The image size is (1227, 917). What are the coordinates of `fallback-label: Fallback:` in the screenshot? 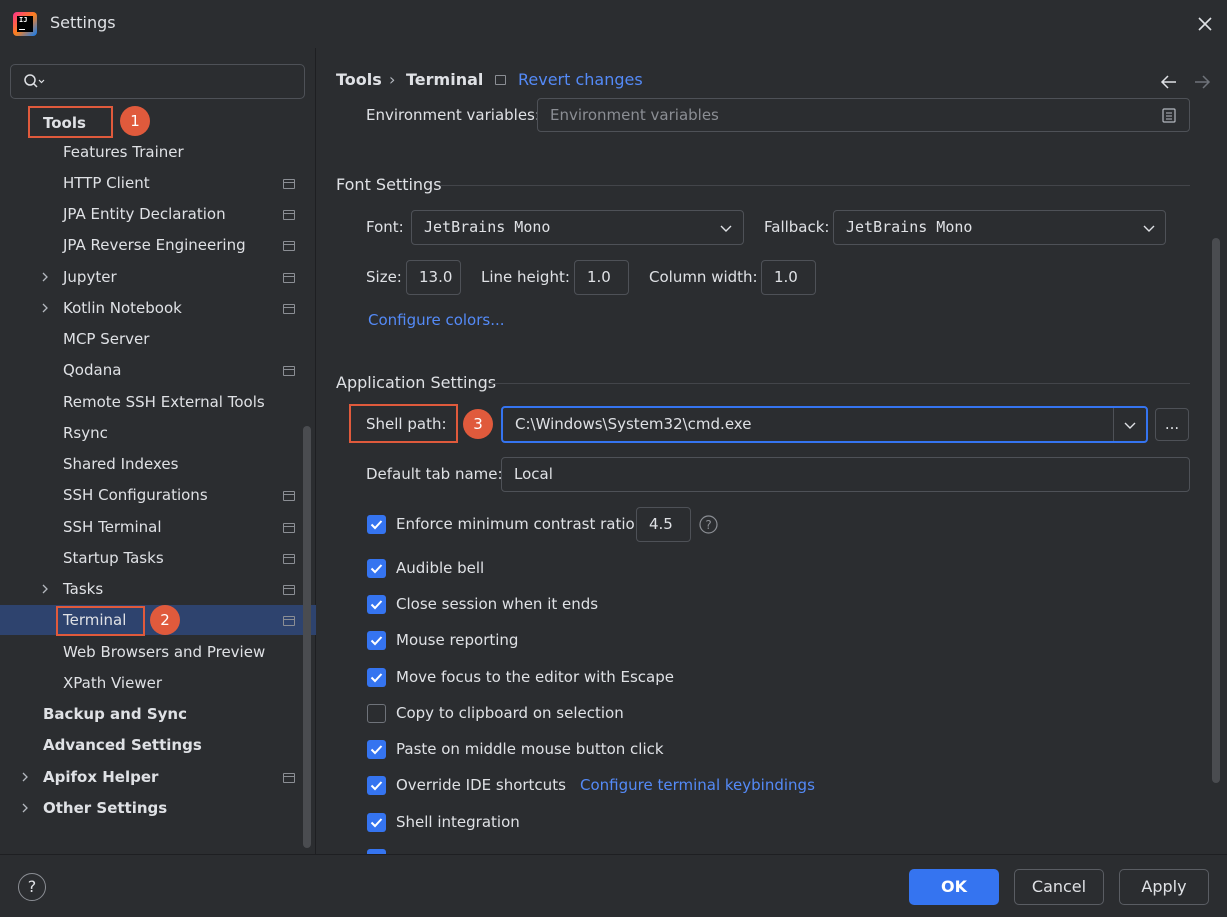 It's located at (797, 227).